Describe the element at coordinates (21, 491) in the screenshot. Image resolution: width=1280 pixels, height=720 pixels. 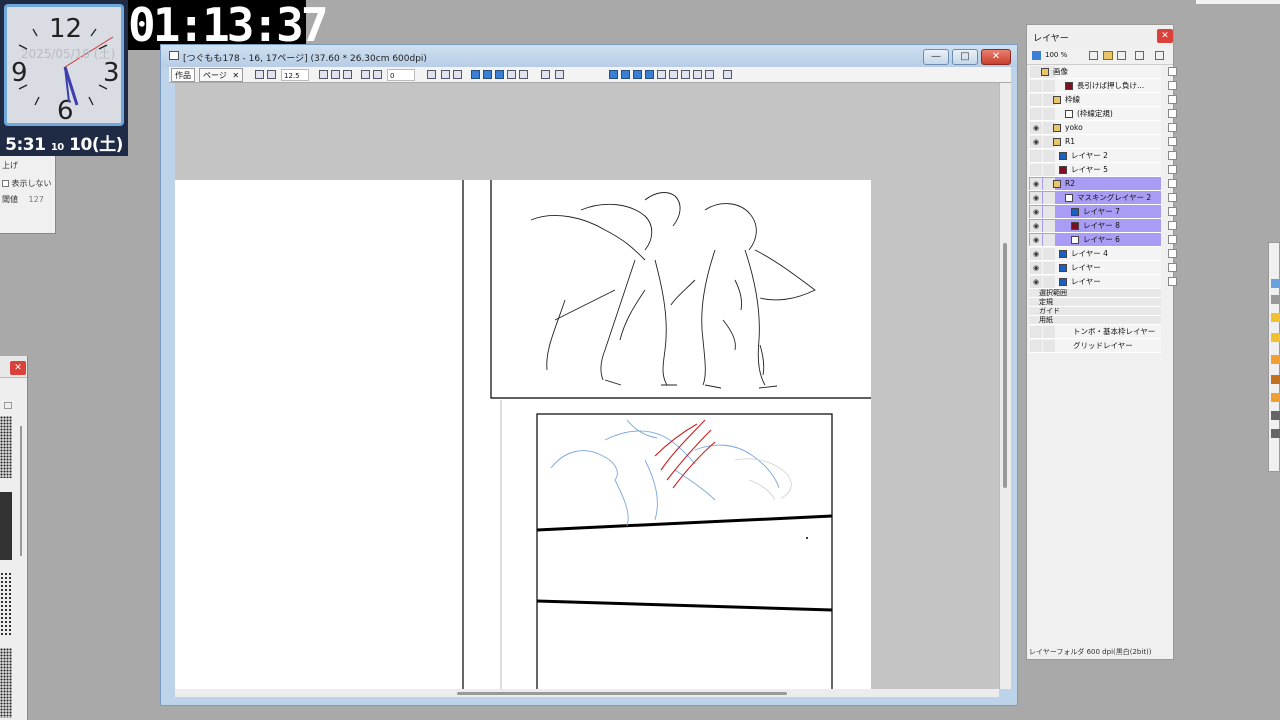
I see `scrollbar` at that location.